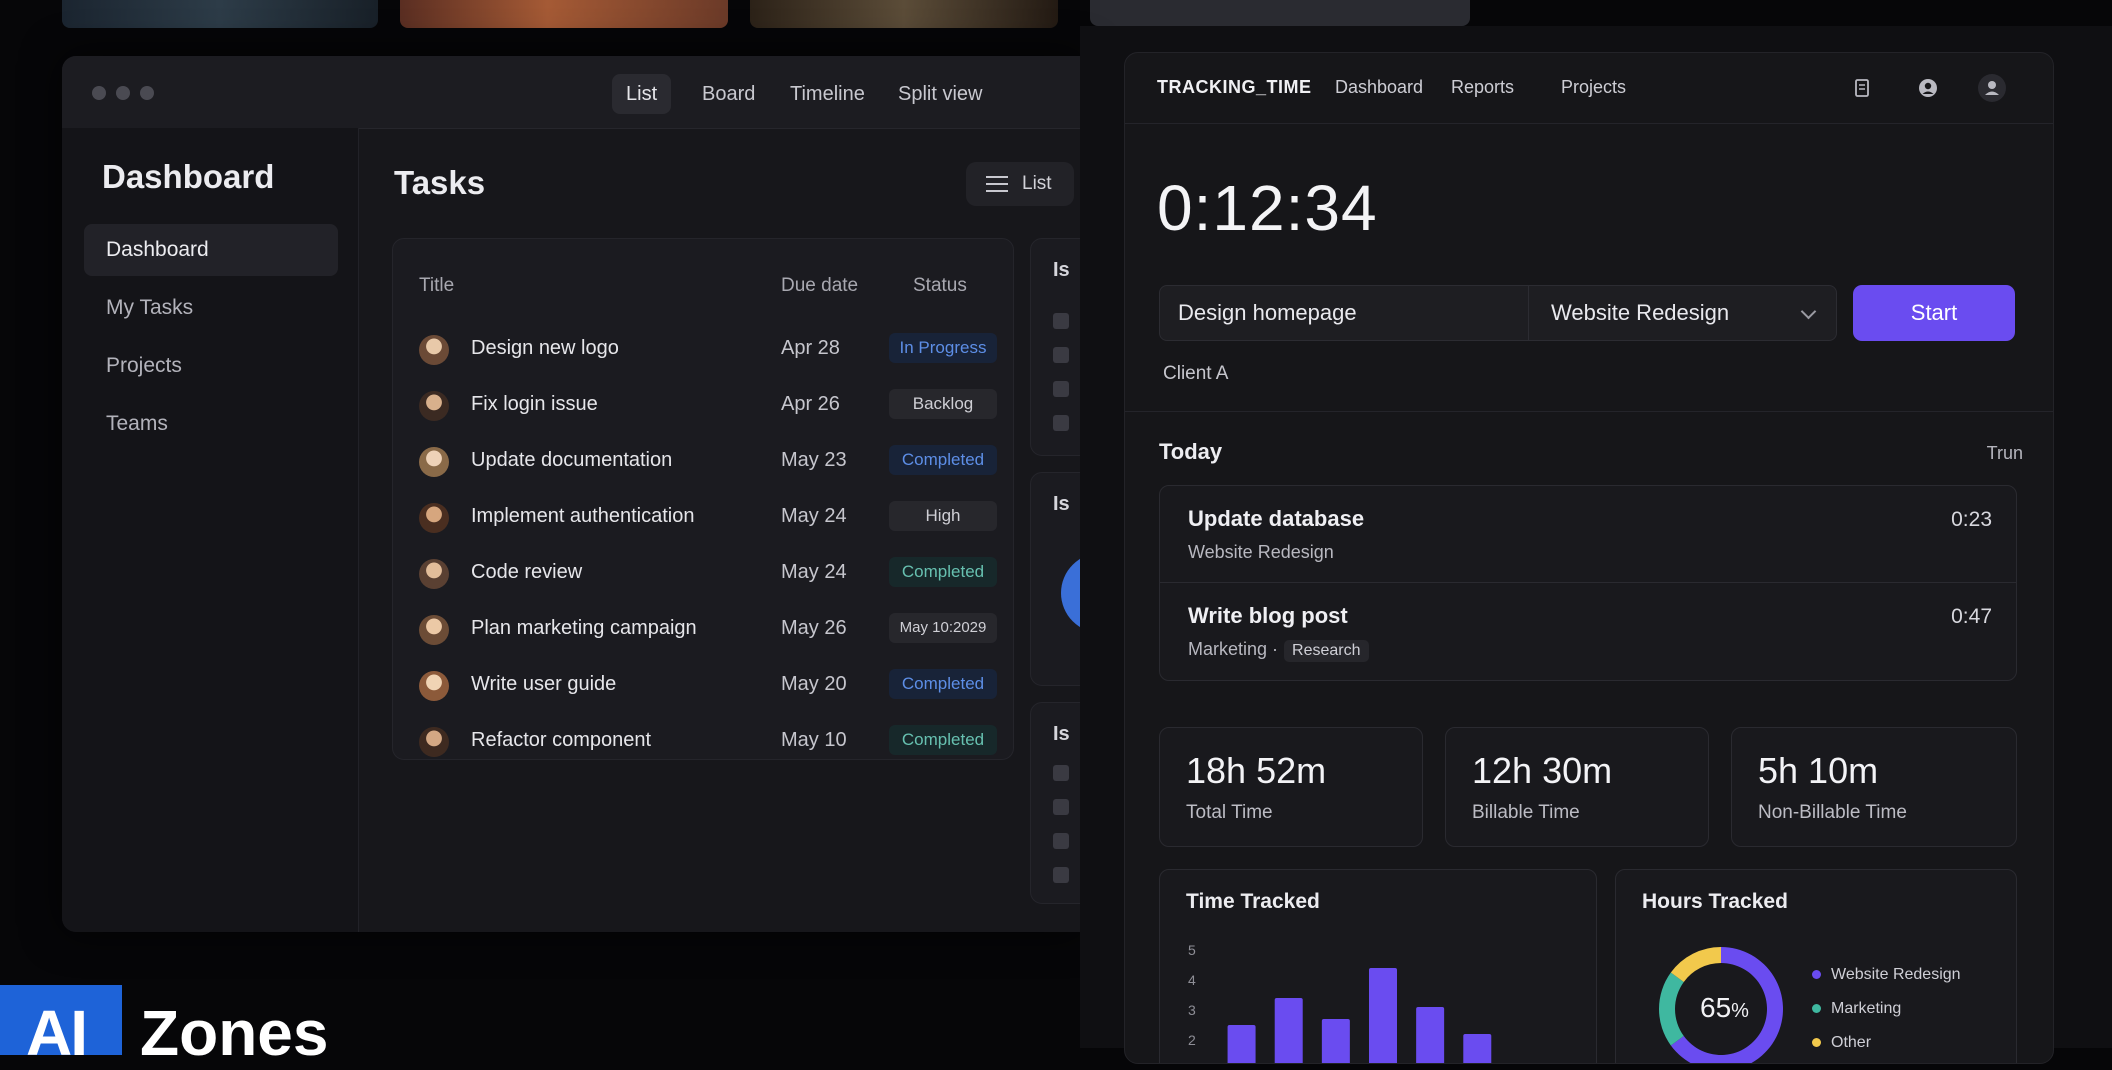  What do you see at coordinates (703, 349) in the screenshot?
I see `table-row: Design new logo Apr 28 In Progress` at bounding box center [703, 349].